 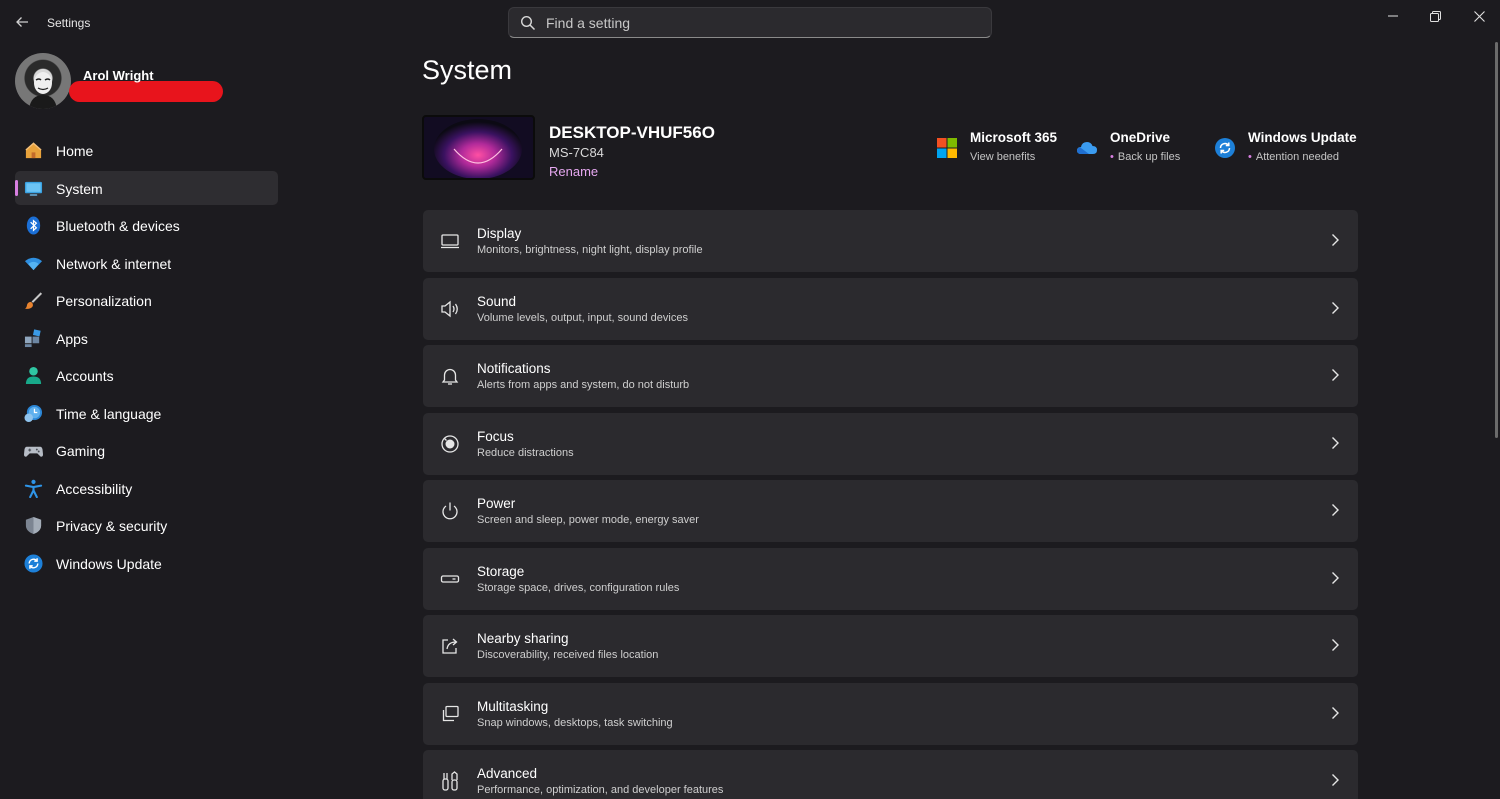 What do you see at coordinates (146, 187) in the screenshot?
I see `sidebar-item-system: System` at bounding box center [146, 187].